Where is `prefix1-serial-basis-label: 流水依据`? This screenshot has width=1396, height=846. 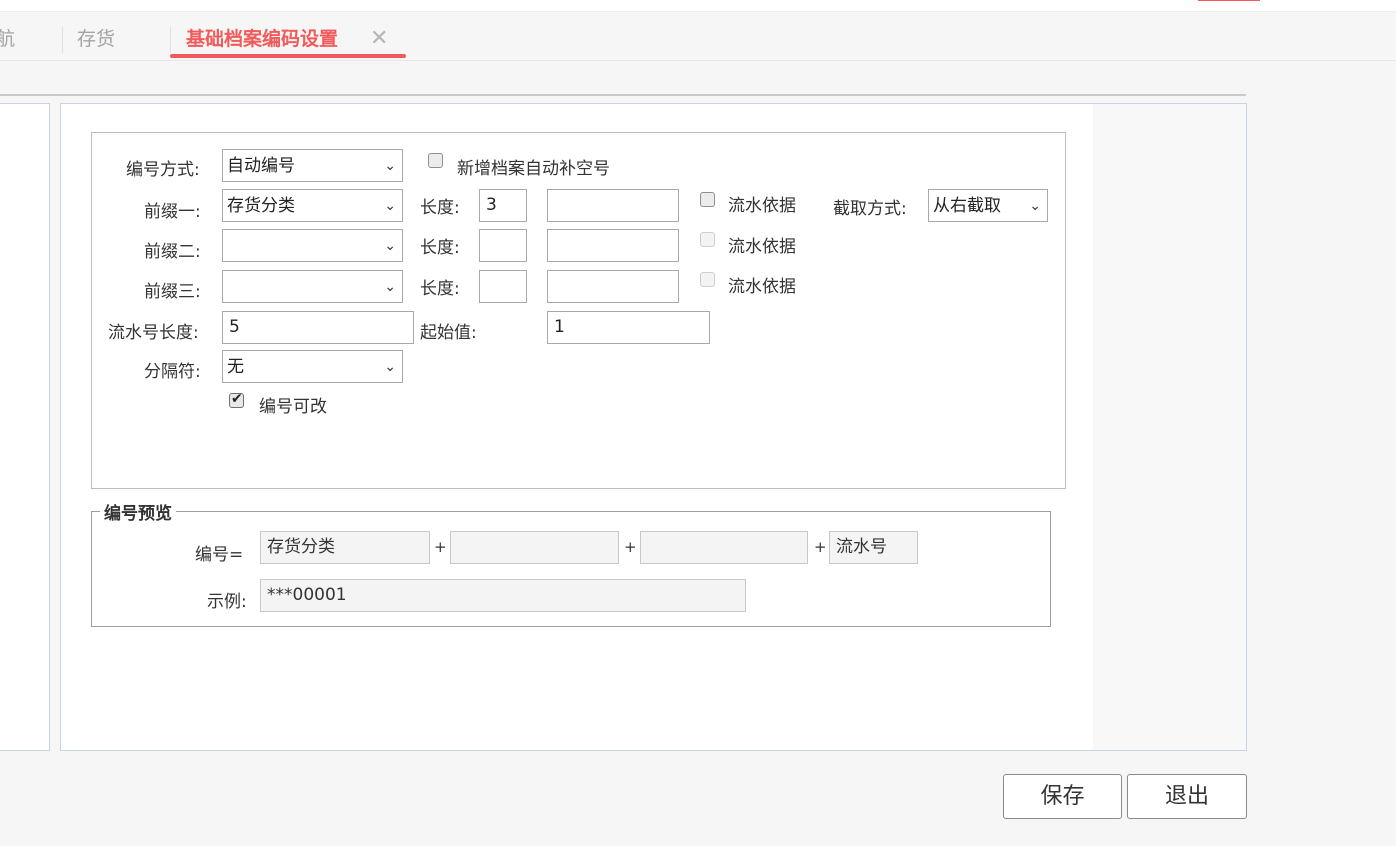
prefix1-serial-basis-label: 流水依据 is located at coordinates (762, 206).